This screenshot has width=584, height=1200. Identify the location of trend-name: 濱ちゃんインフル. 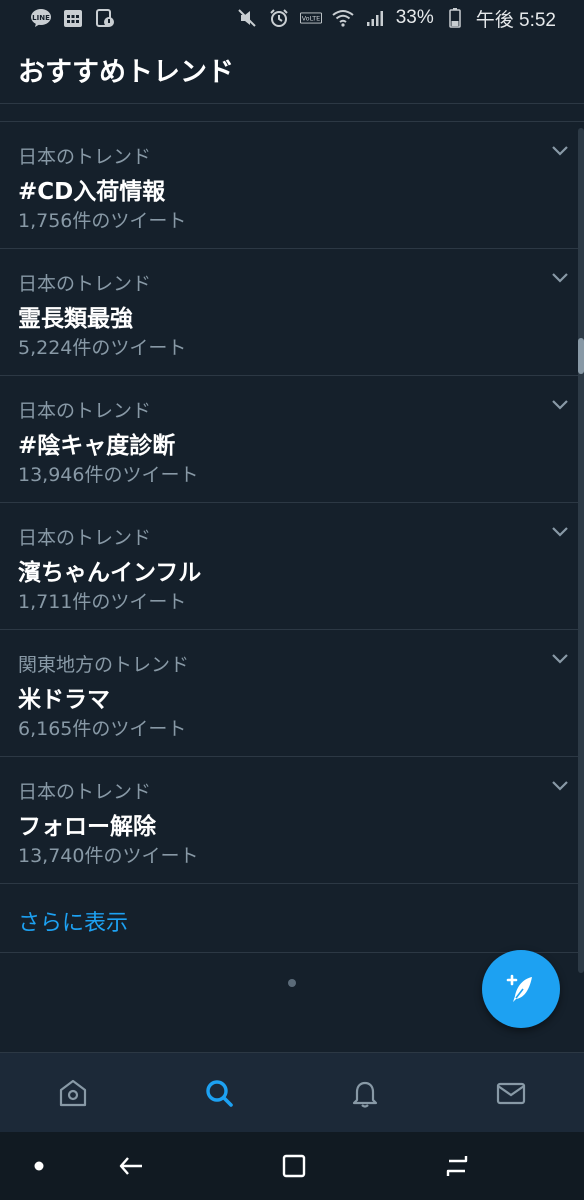
(110, 573).